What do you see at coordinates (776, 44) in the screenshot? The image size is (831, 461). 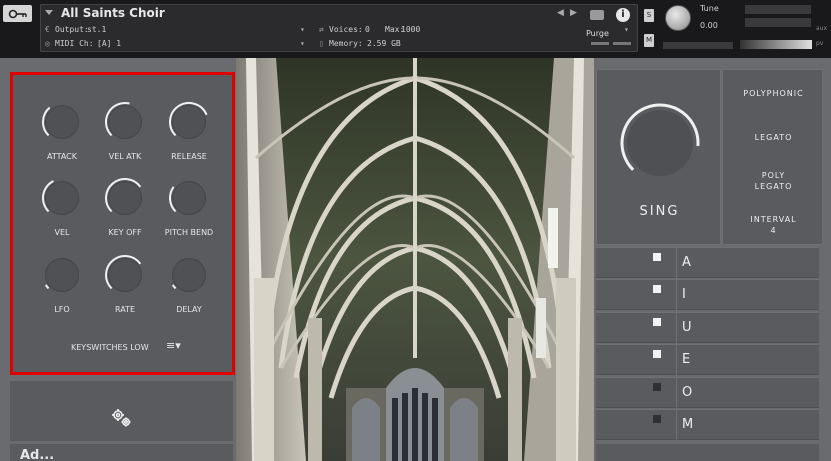 I see `volume-slider` at bounding box center [776, 44].